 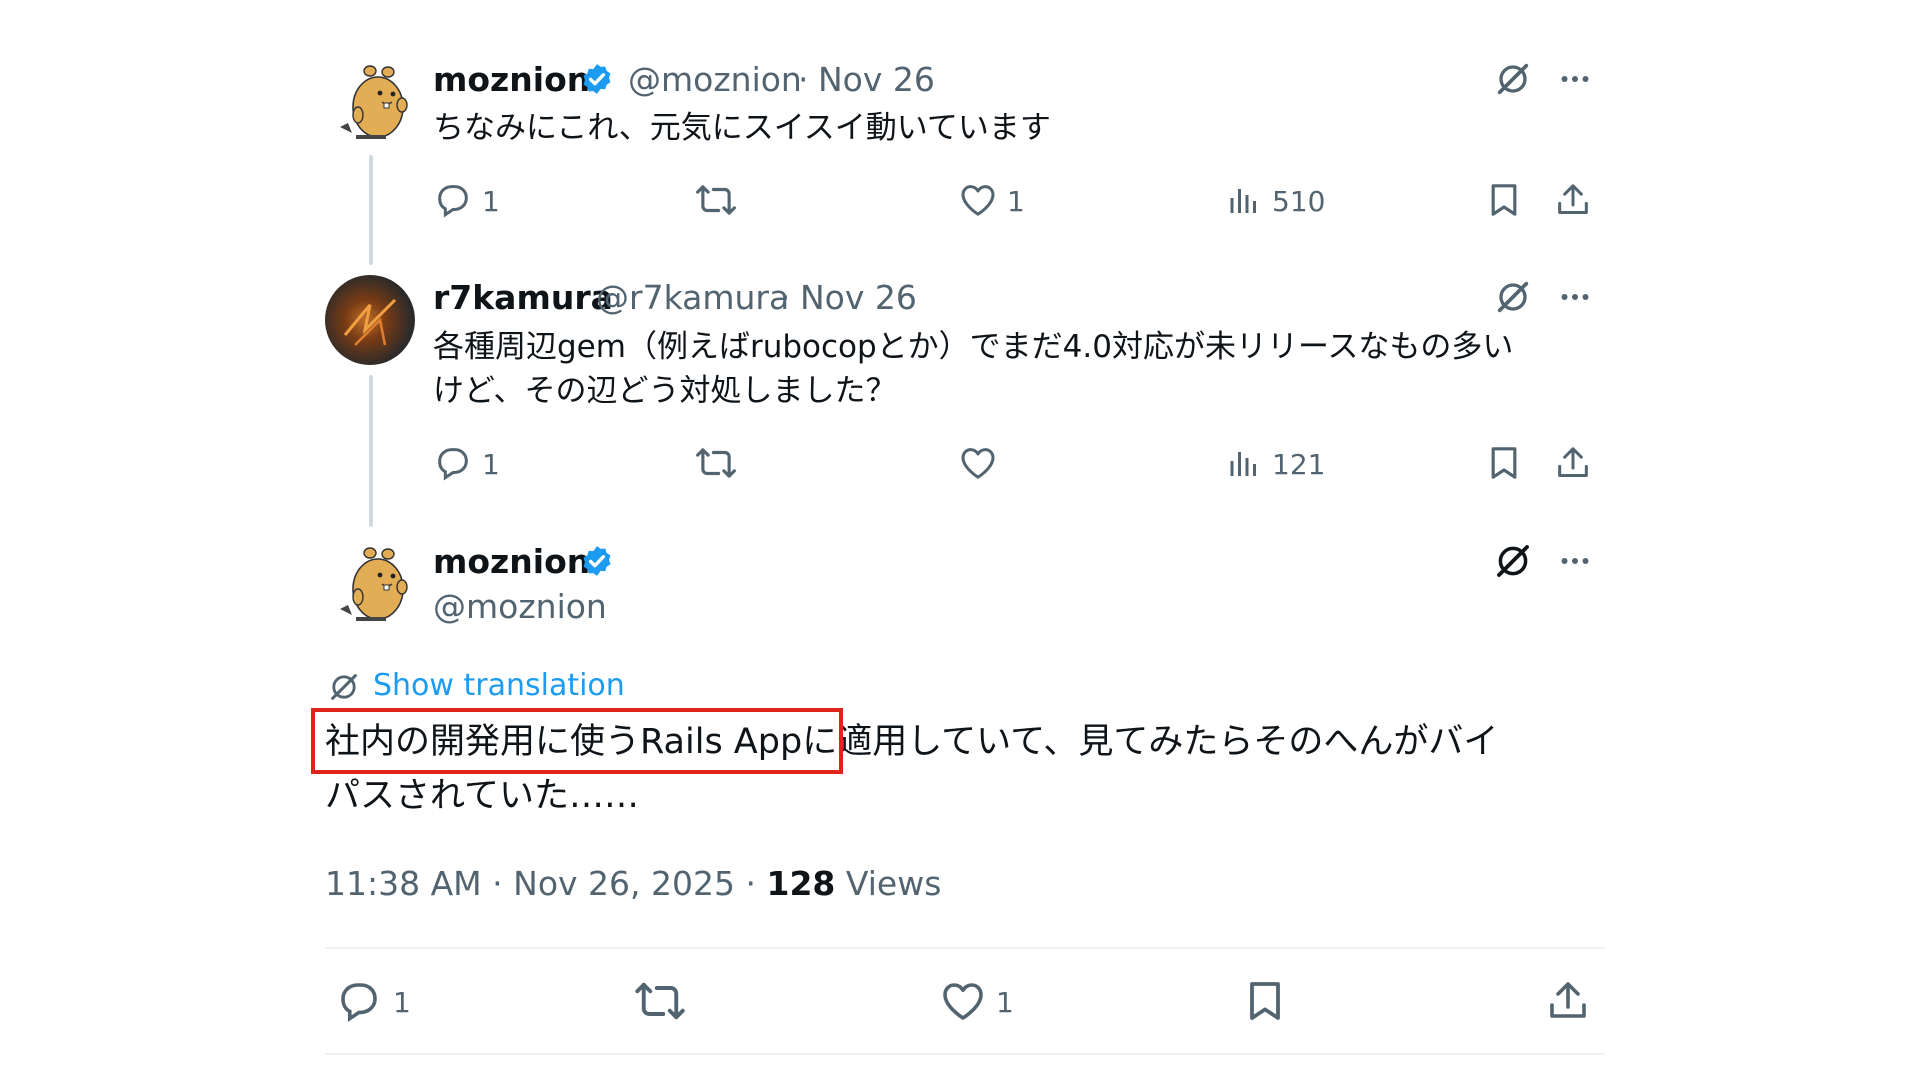 I want to click on views-label: Views, so click(x=894, y=883).